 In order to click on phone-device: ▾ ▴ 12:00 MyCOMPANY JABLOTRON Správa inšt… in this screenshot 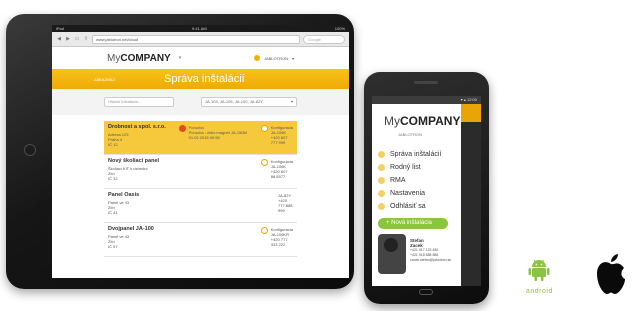, I will do `click(426, 188)`.